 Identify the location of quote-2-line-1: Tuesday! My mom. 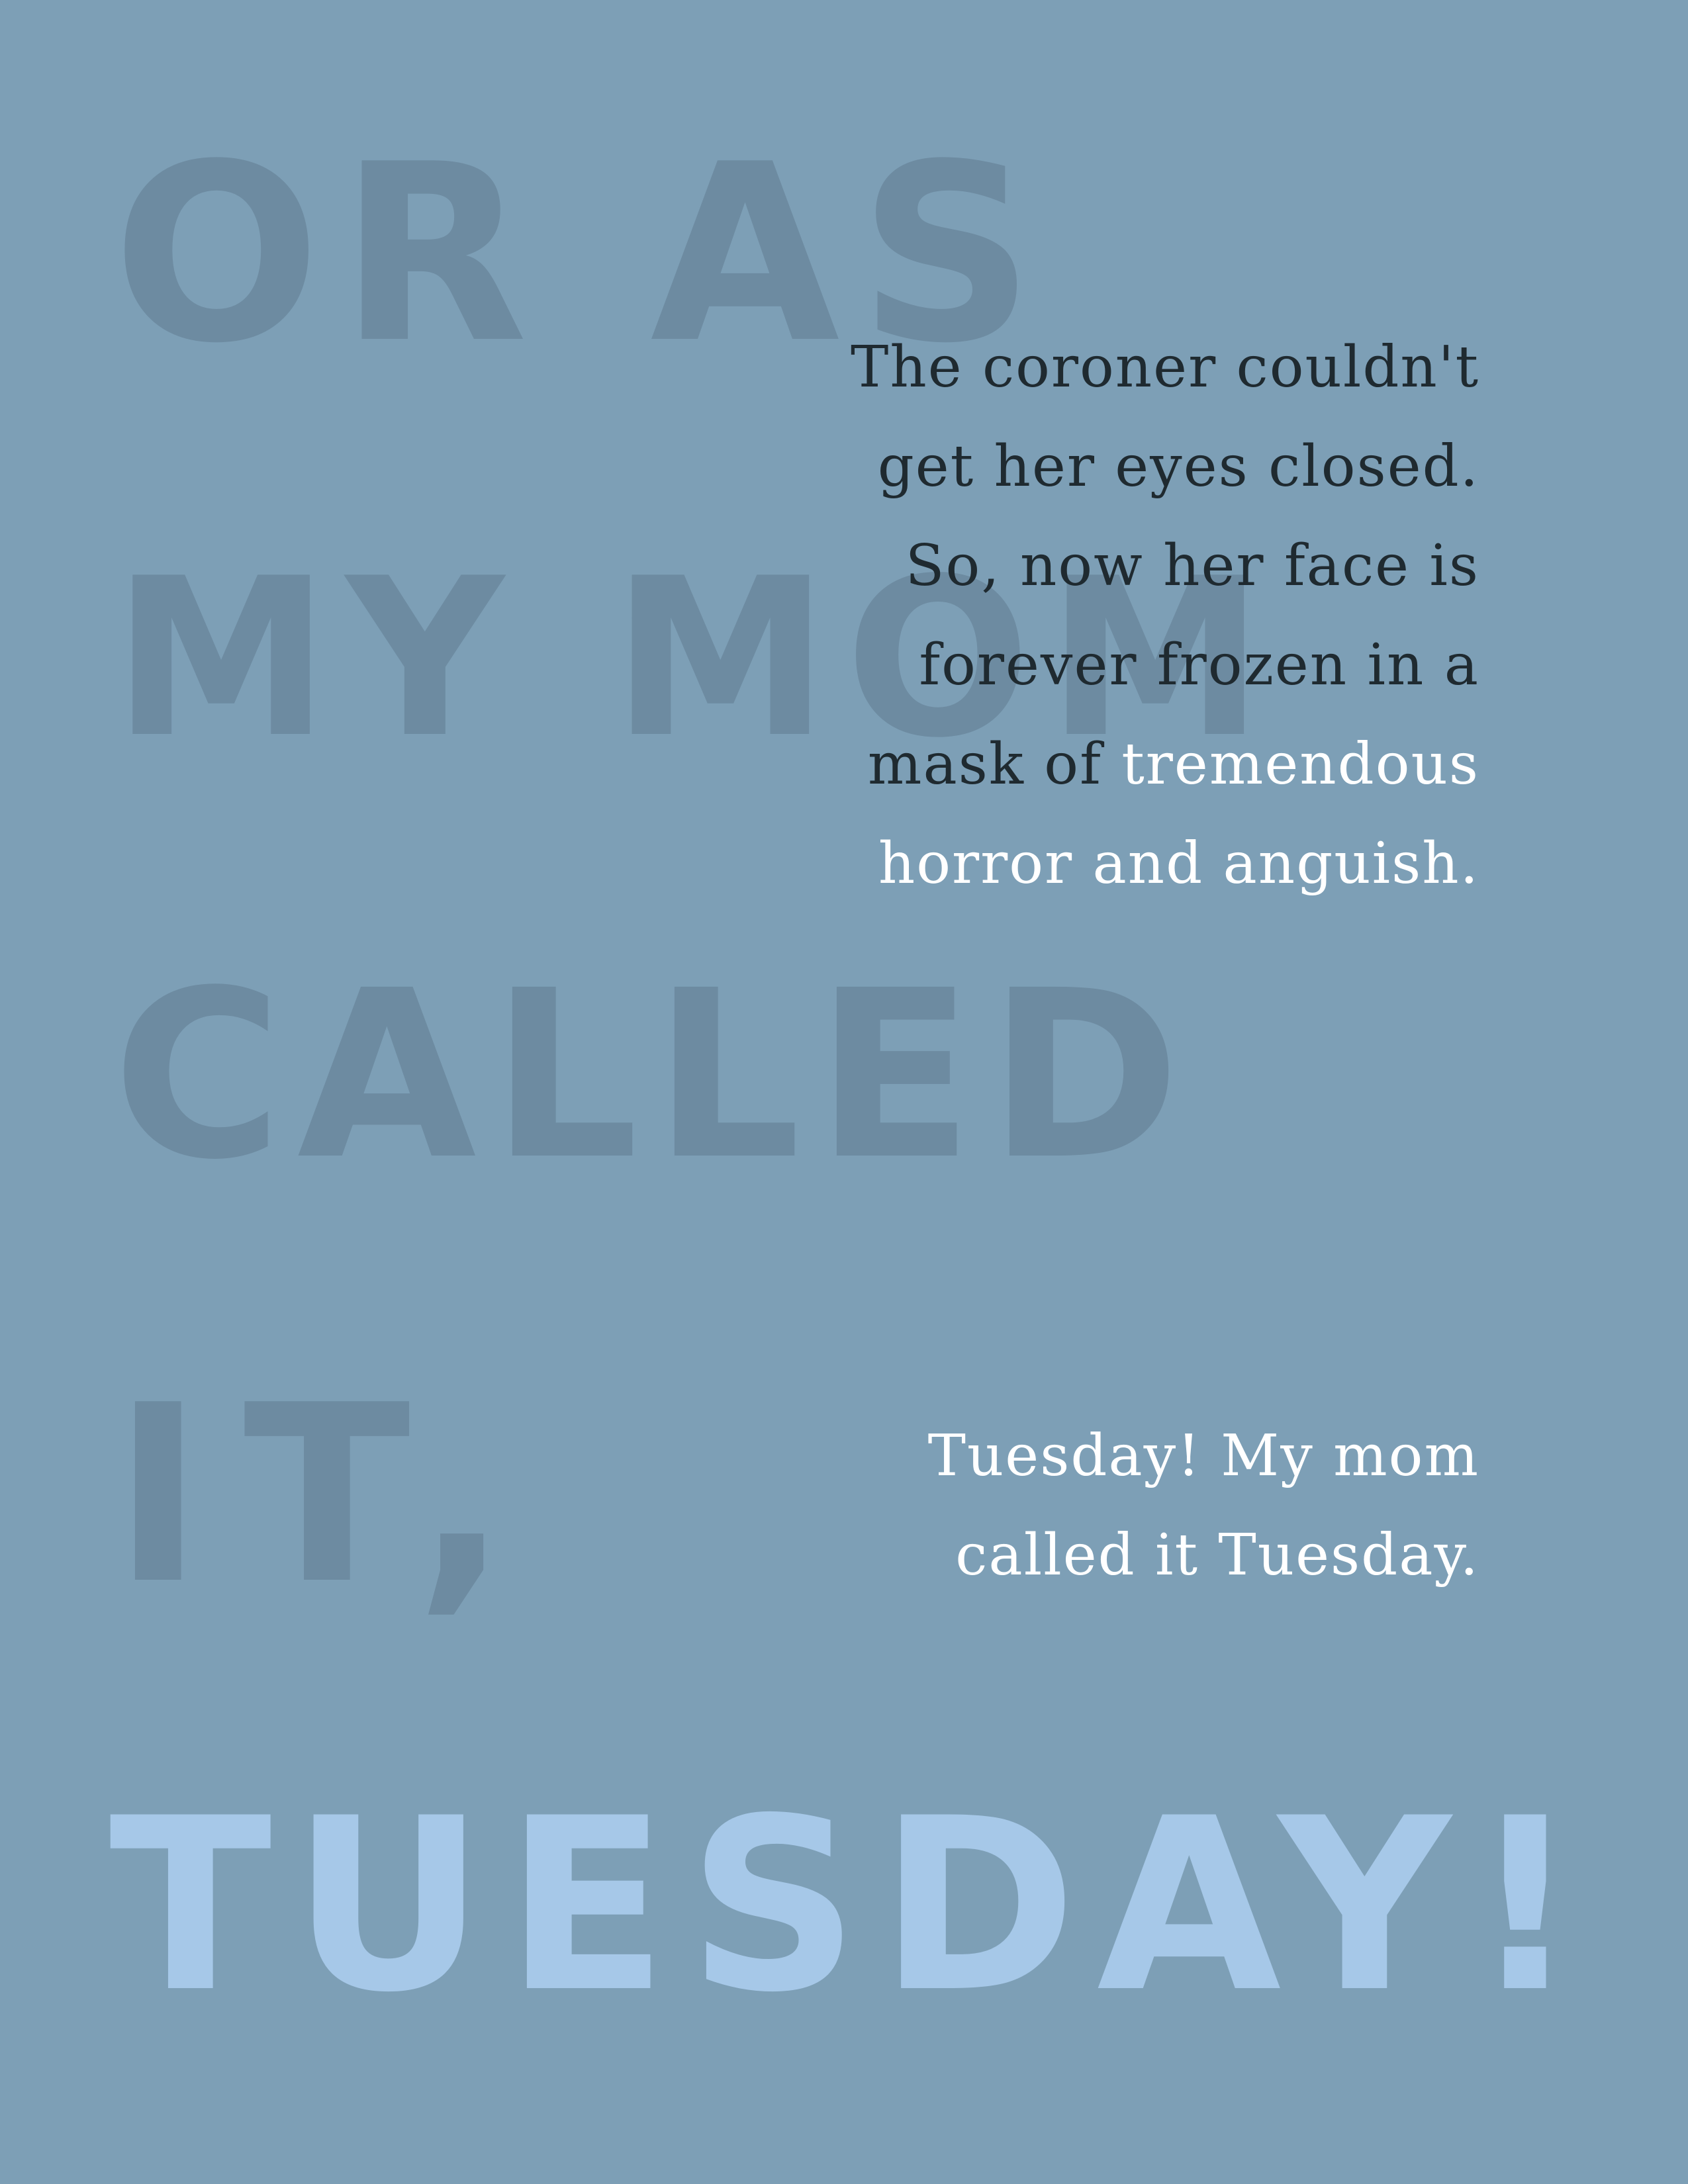
(1203, 1456).